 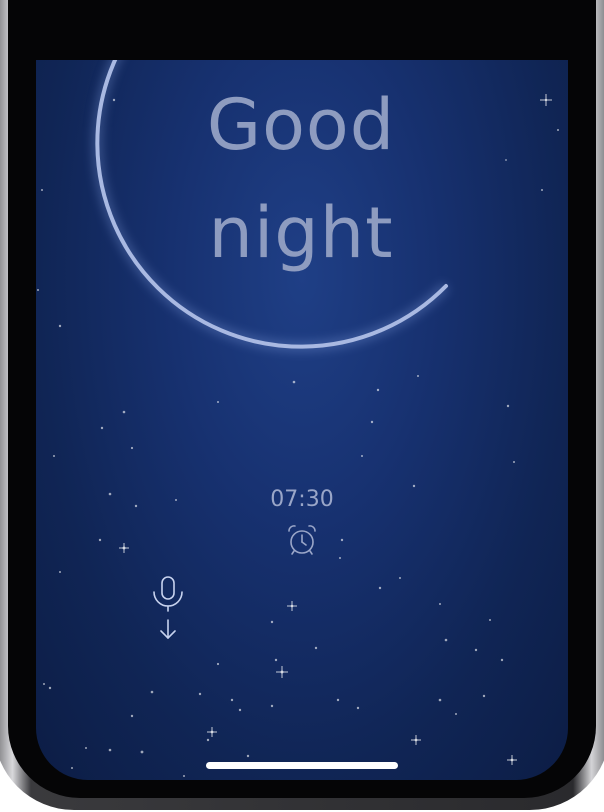 I want to click on microphone-icon, so click(x=168, y=609).